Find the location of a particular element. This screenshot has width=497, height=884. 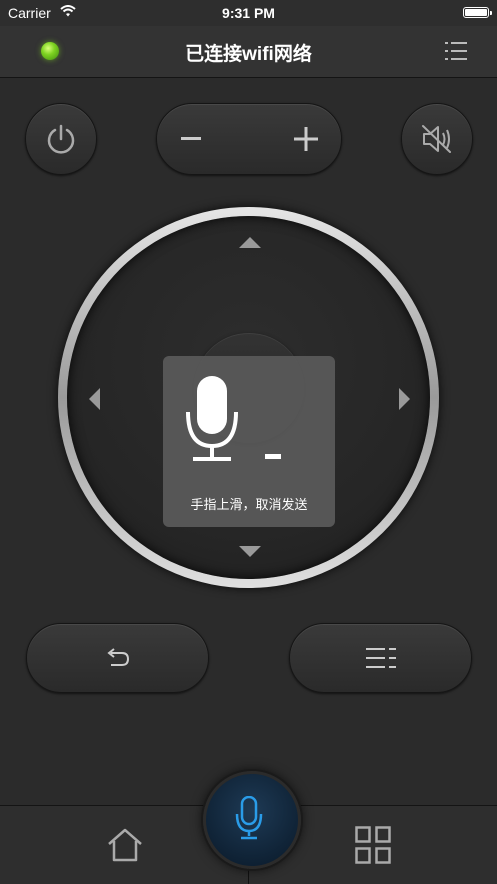

voice-cancel-hint: 手指上滑，取消发送 is located at coordinates (249, 504).